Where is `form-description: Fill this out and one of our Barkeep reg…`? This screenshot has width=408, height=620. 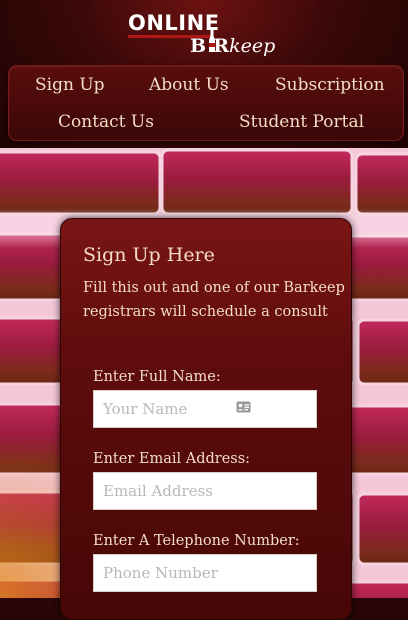
form-description: Fill this out and one of our Barkeep reg… is located at coordinates (214, 300).